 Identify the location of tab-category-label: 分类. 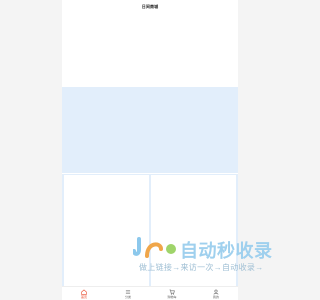
(127, 297).